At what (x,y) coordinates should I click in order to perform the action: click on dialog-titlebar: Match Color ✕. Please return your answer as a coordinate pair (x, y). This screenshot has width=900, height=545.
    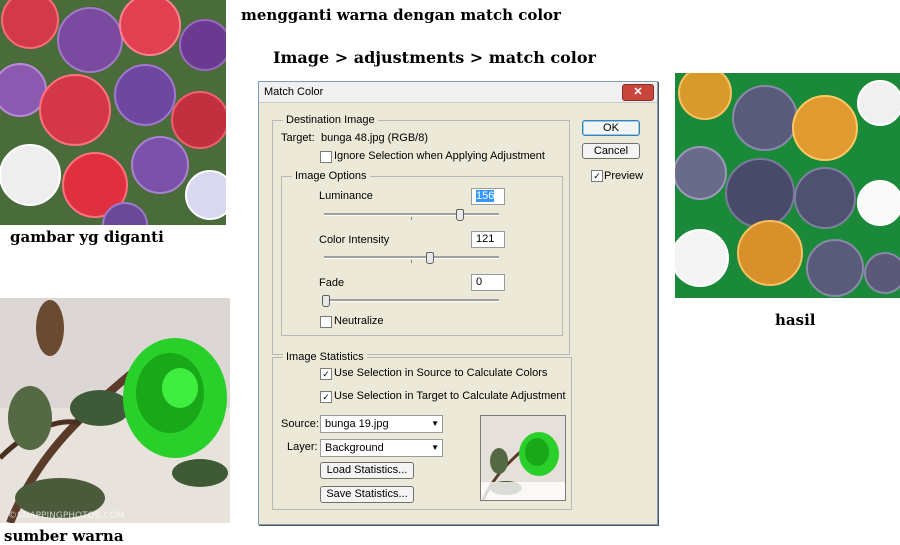
    Looking at the image, I should click on (458, 92).